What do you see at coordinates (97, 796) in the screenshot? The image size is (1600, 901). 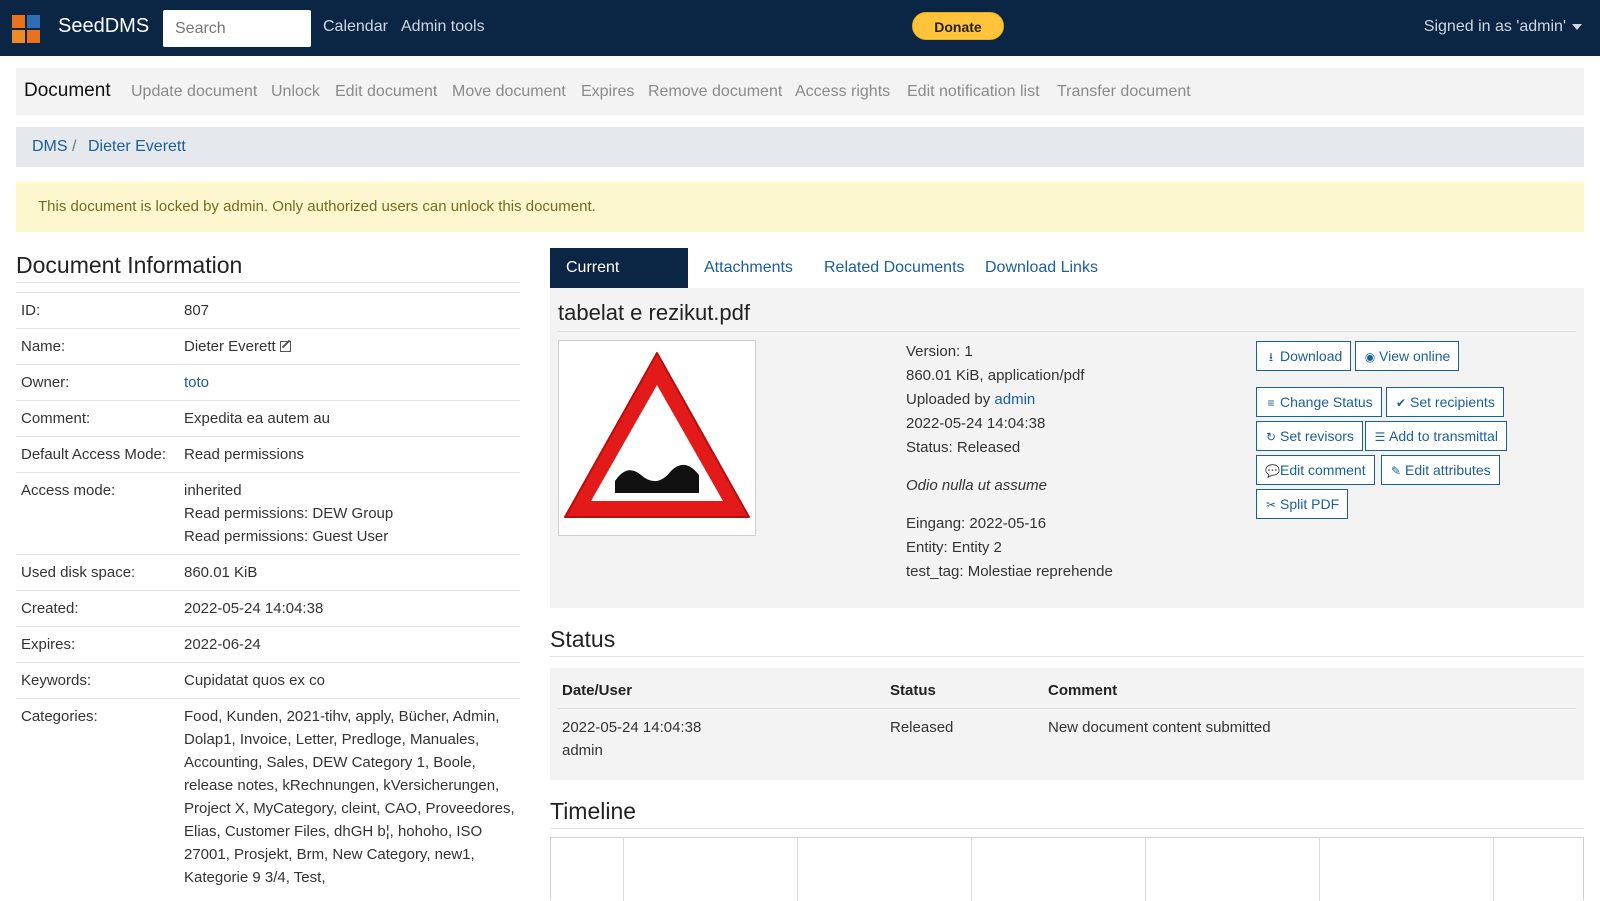 I see `info-key: Categories:` at bounding box center [97, 796].